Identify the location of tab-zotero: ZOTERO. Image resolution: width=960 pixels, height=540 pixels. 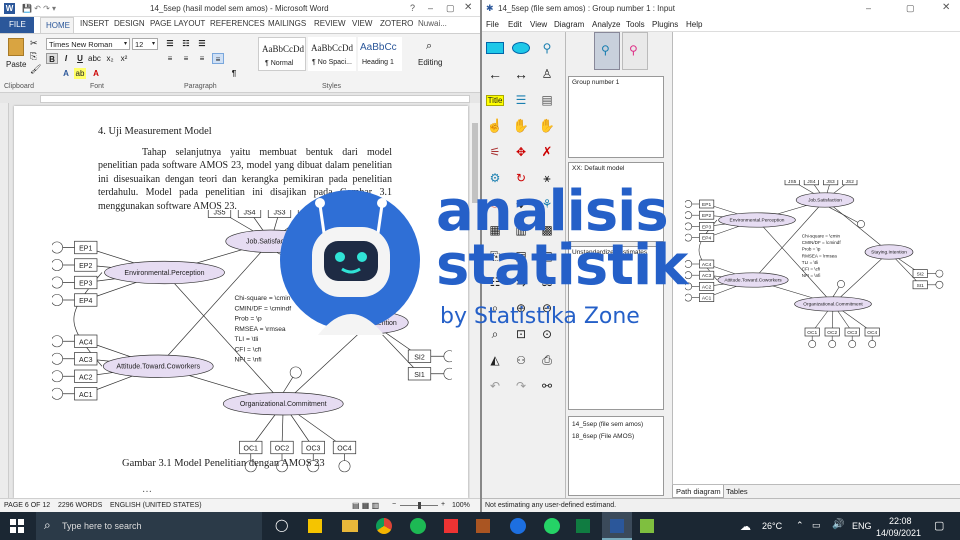
(396, 23).